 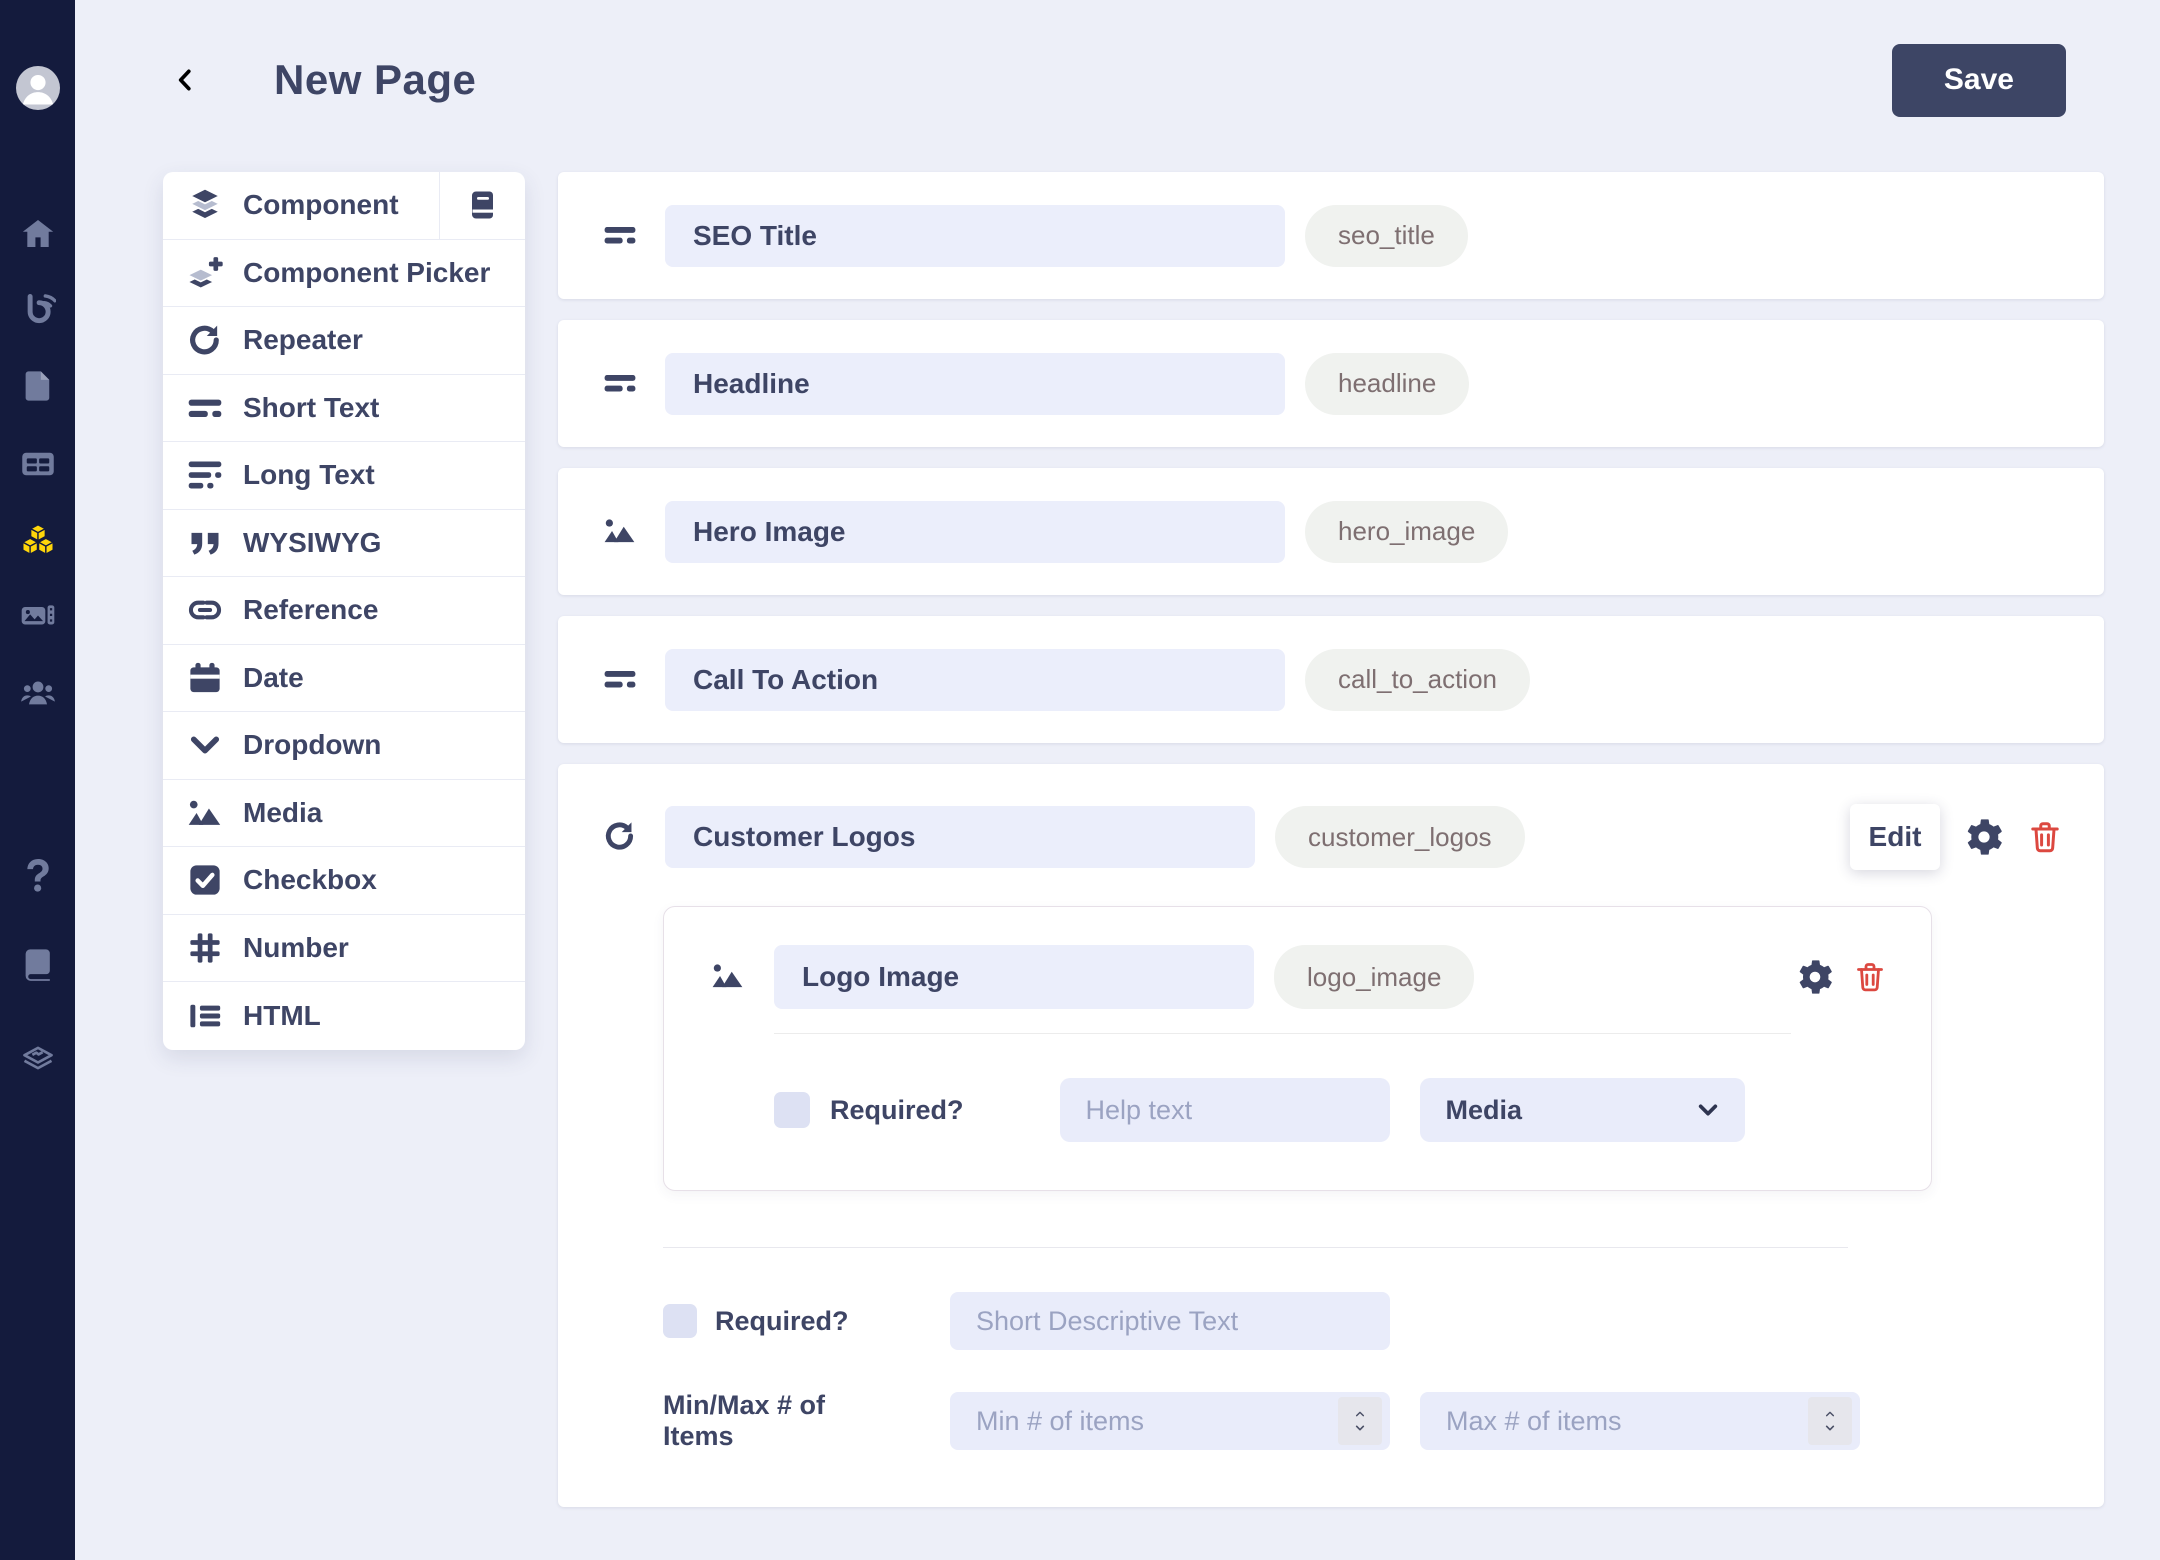 What do you see at coordinates (1978, 80) in the screenshot?
I see `save-button: Save` at bounding box center [1978, 80].